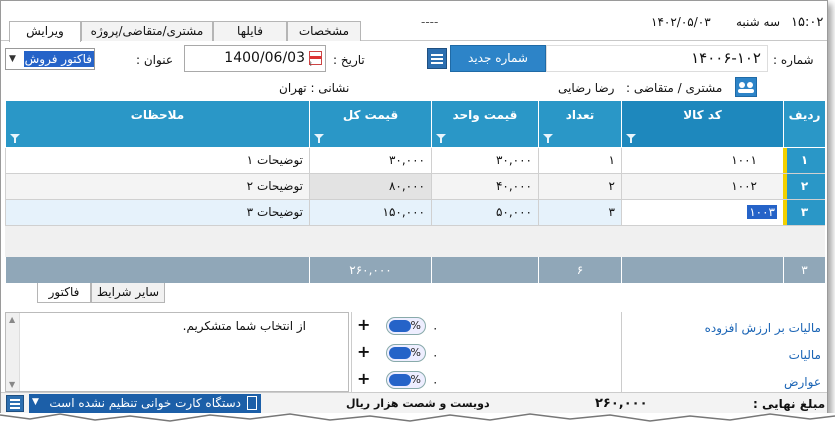  What do you see at coordinates (804, 186) in the screenshot?
I see `row-number: ۲` at bounding box center [804, 186].